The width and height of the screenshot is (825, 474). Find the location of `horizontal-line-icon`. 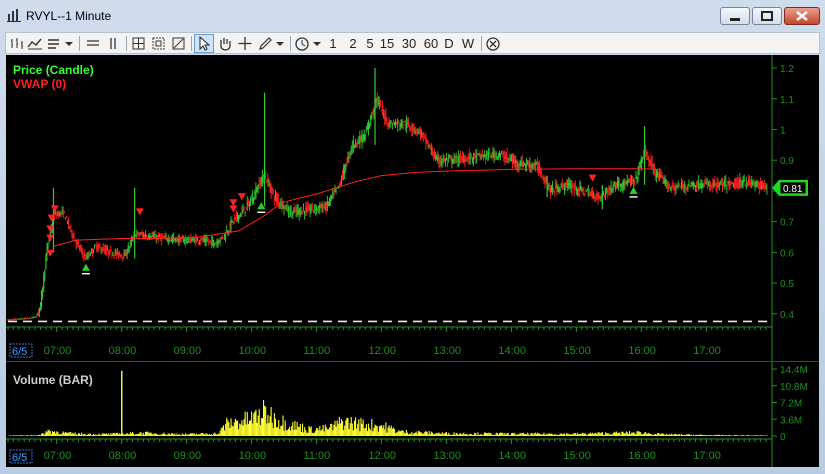

horizontal-line-icon is located at coordinates (93, 43).